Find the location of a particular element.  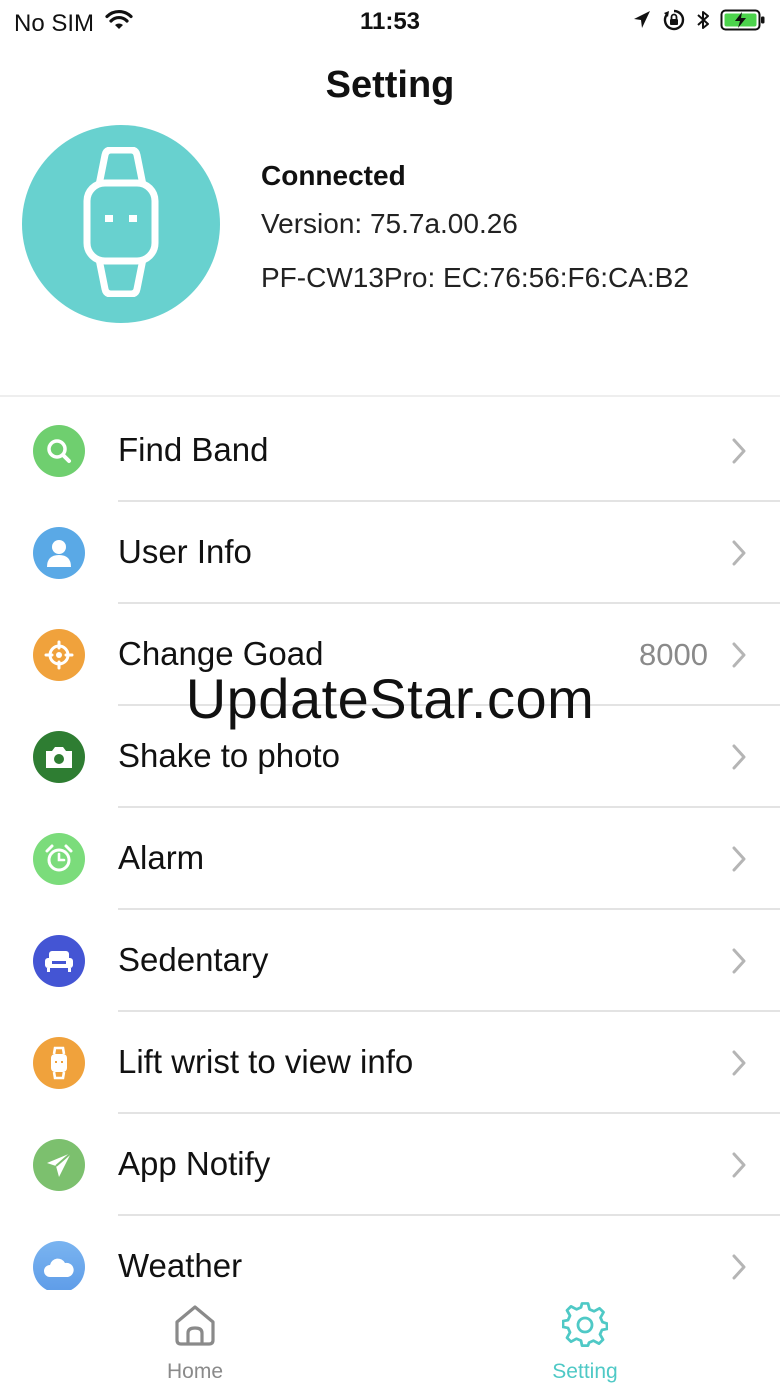

status-bar-right is located at coordinates (699, 22).